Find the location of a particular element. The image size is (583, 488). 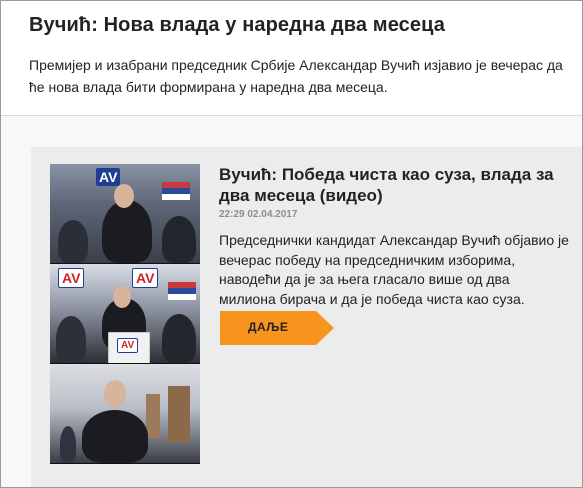

photo-podium: AV AV AV is located at coordinates (125, 313).